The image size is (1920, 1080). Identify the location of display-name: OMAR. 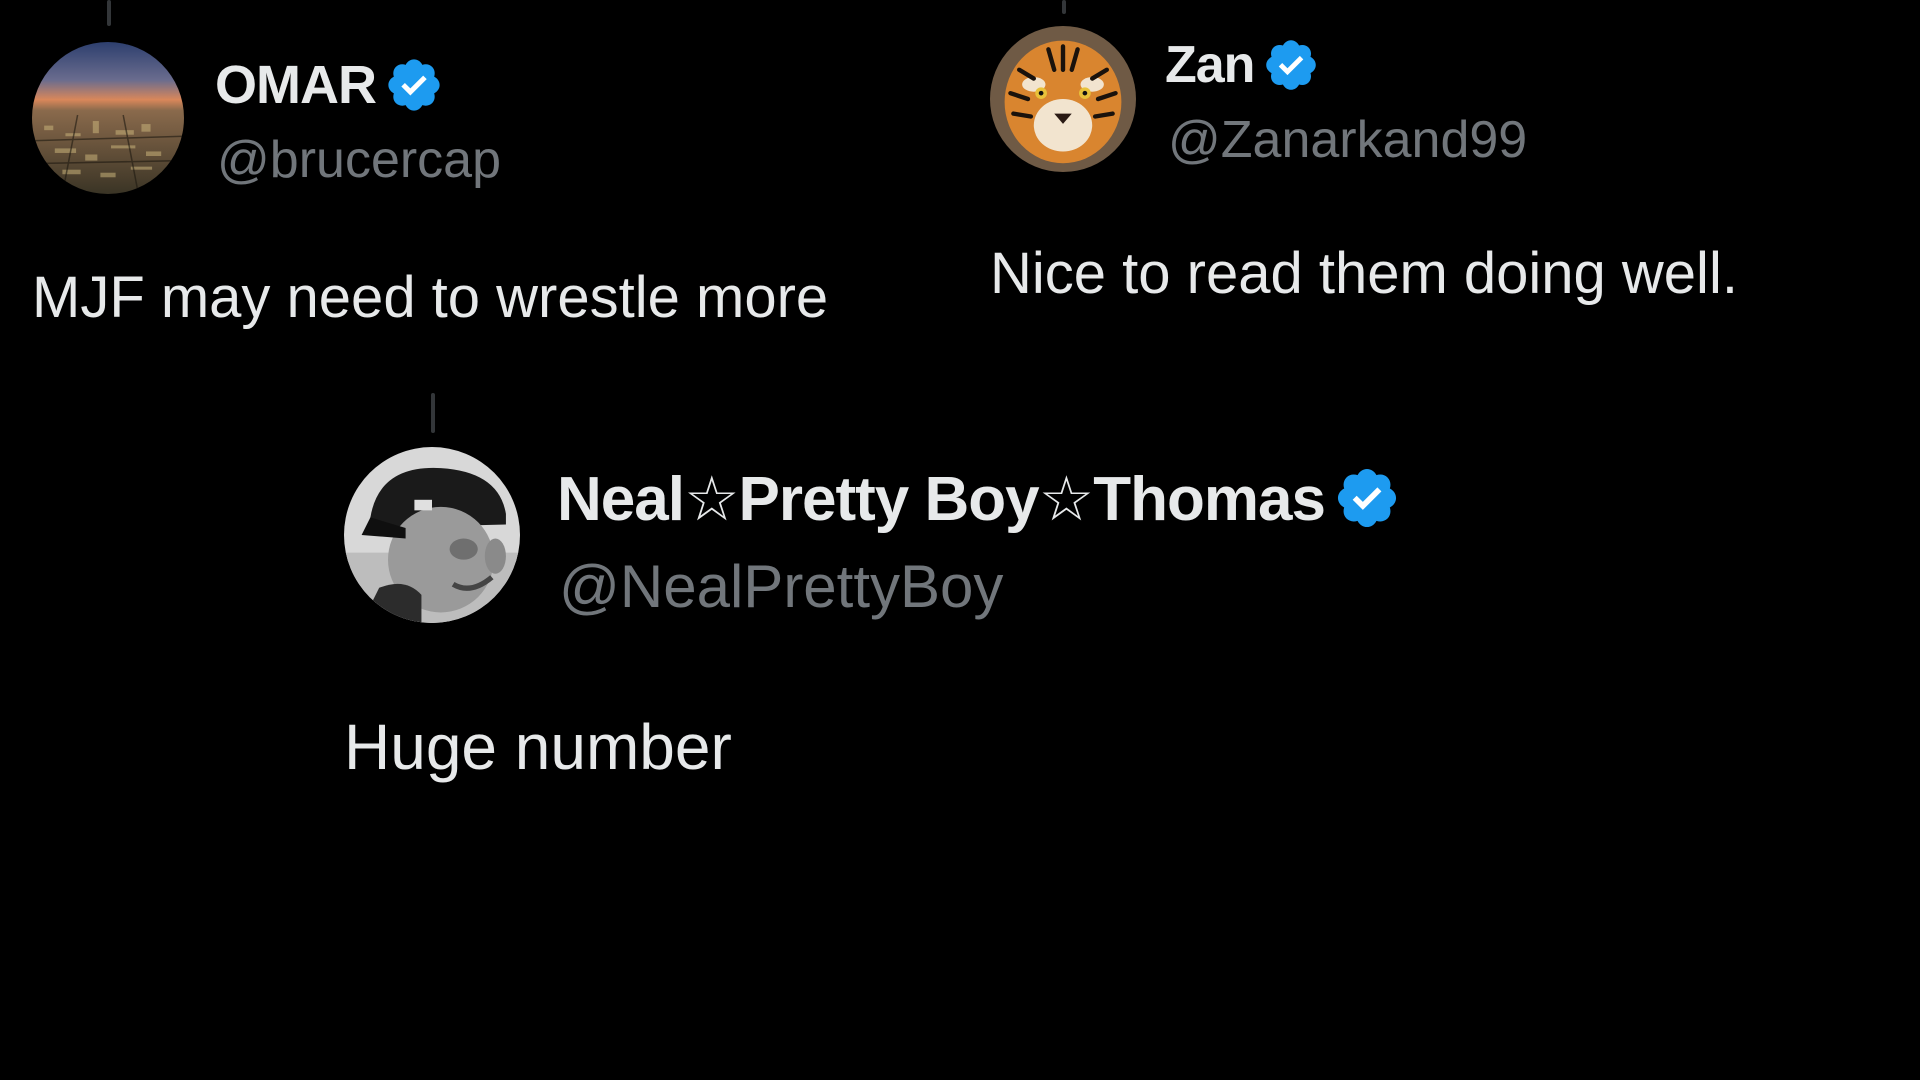
(296, 85).